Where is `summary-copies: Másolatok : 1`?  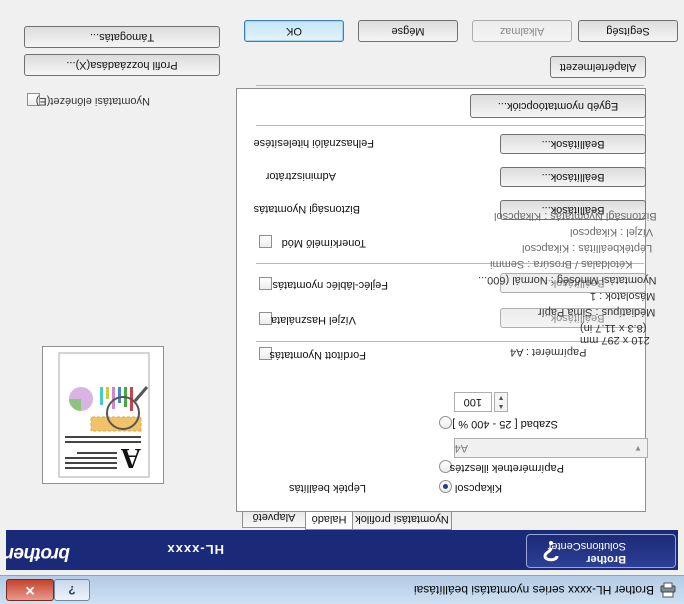 summary-copies: Másolatok : 1 is located at coordinates (623, 296).